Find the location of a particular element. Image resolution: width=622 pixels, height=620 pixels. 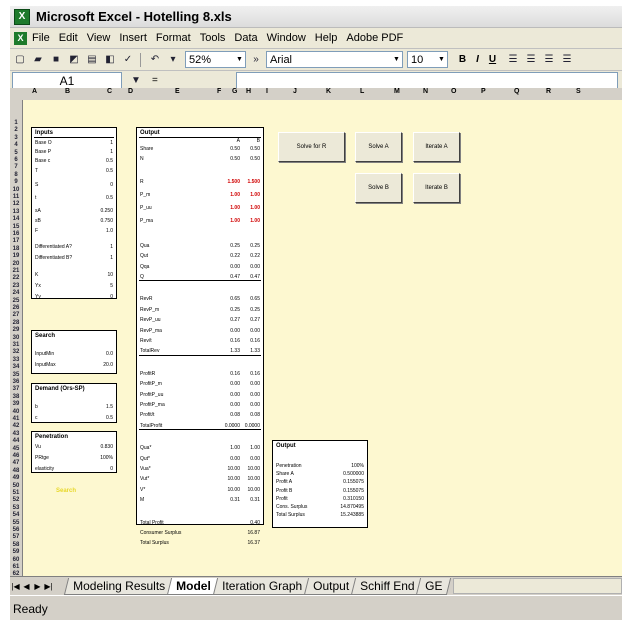

font-size-select: 10 ▼ is located at coordinates (427, 59).